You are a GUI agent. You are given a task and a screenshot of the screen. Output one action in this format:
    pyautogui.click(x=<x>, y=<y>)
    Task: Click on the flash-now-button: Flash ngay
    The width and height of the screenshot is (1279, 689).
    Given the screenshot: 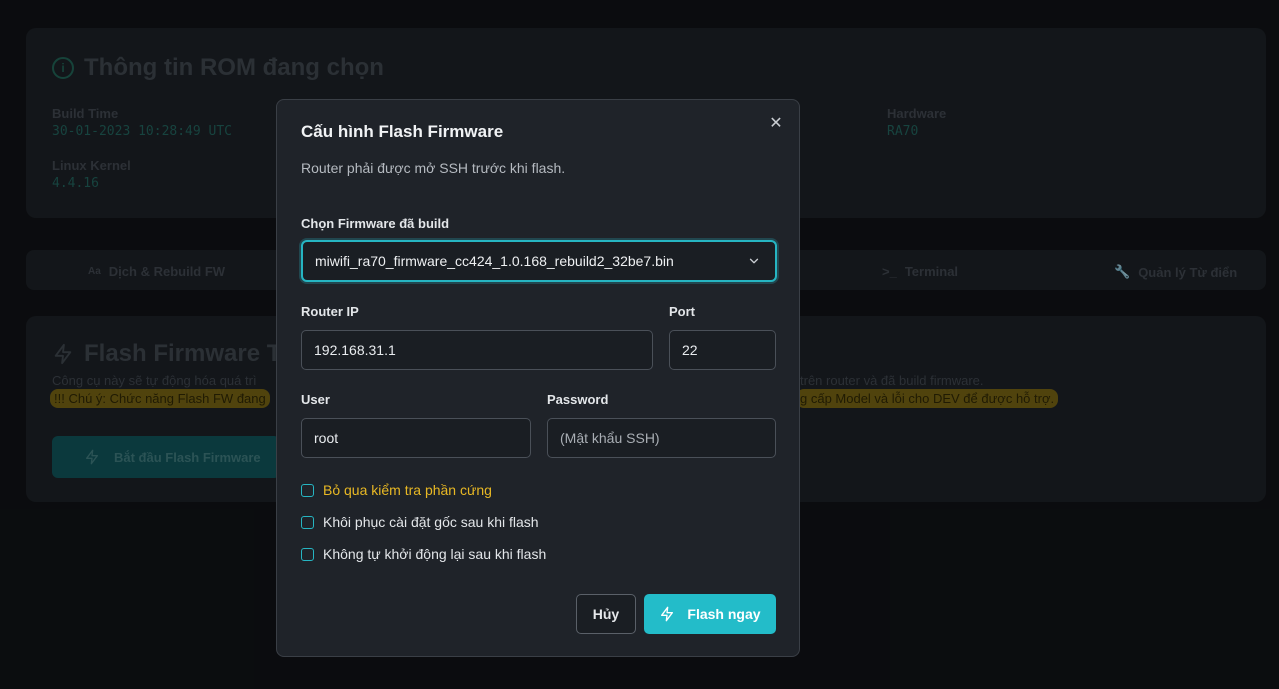 What is the action you would take?
    pyautogui.click(x=710, y=614)
    